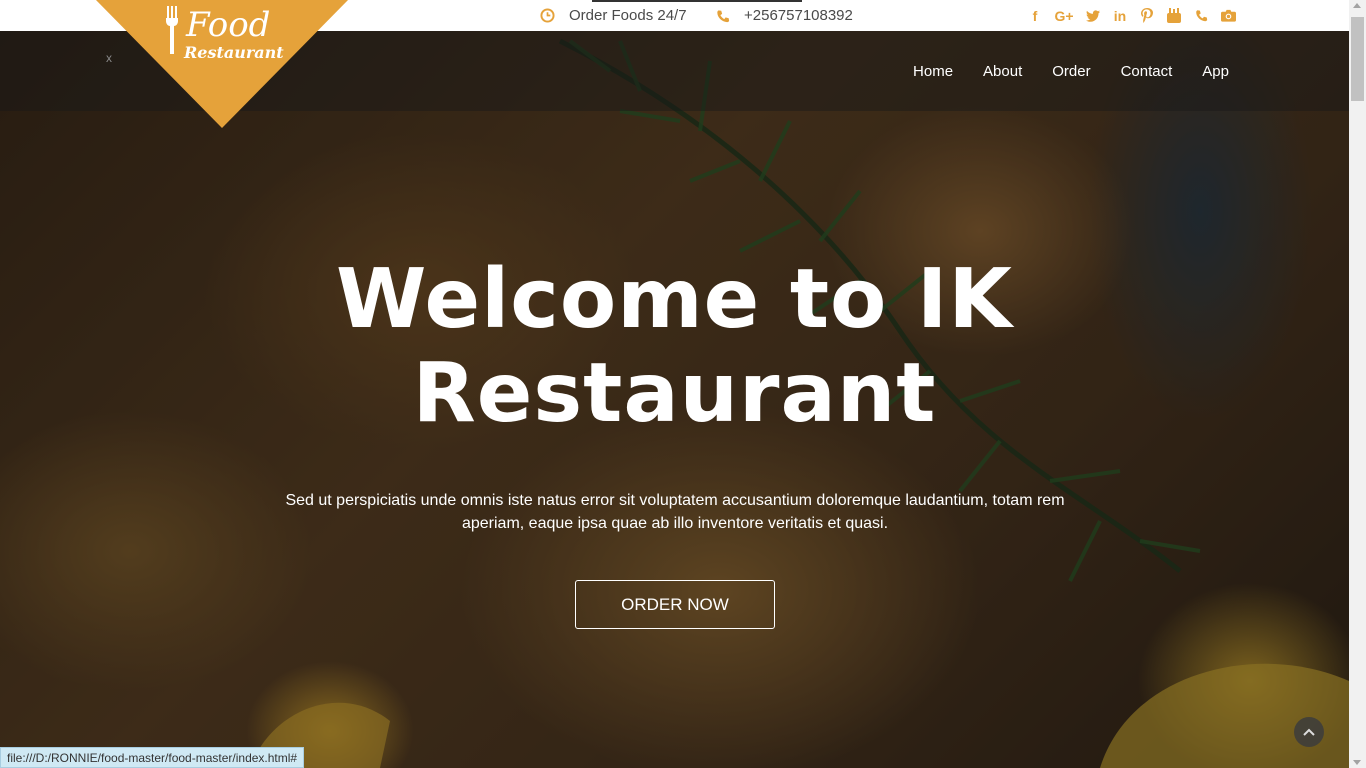 The width and height of the screenshot is (1366, 768). I want to click on clock-icon, so click(547, 15).